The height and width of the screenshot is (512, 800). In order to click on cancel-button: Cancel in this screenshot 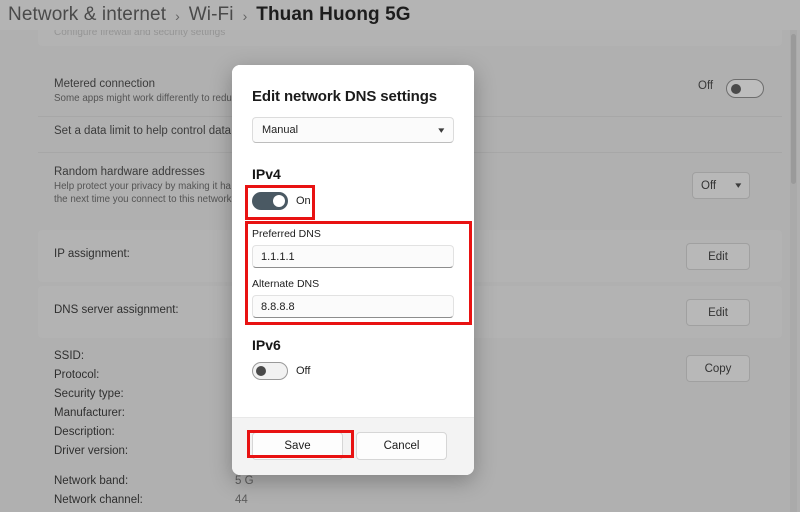, I will do `click(401, 446)`.